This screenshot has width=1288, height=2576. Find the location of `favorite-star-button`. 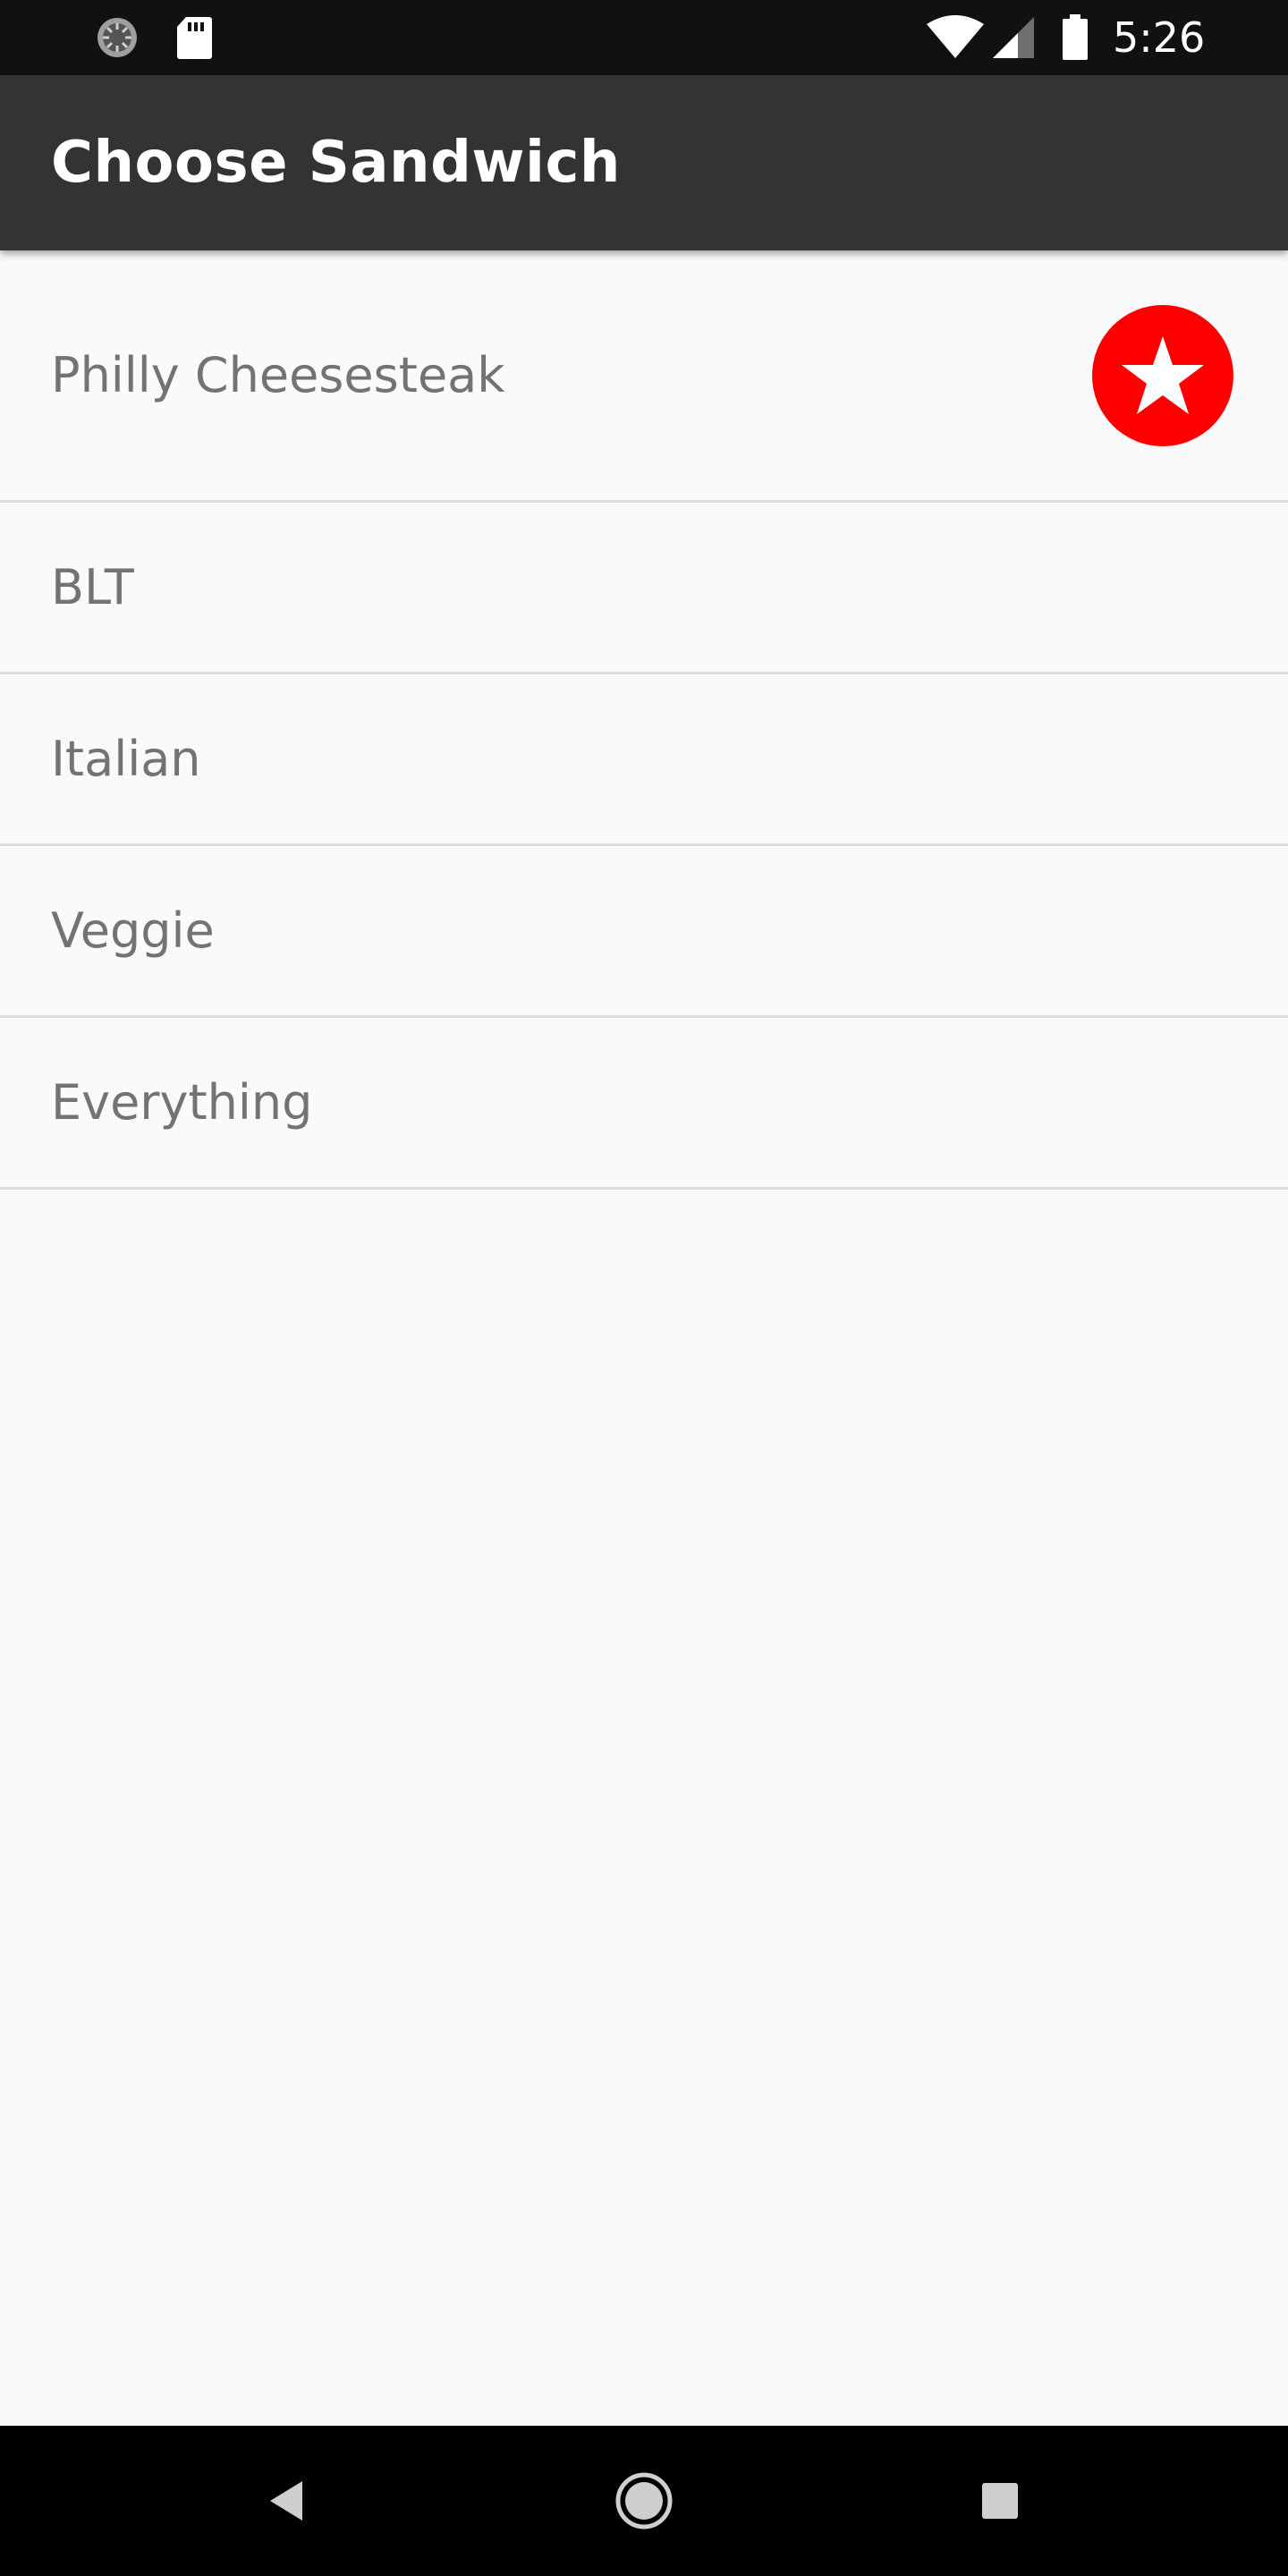

favorite-star-button is located at coordinates (1162, 375).